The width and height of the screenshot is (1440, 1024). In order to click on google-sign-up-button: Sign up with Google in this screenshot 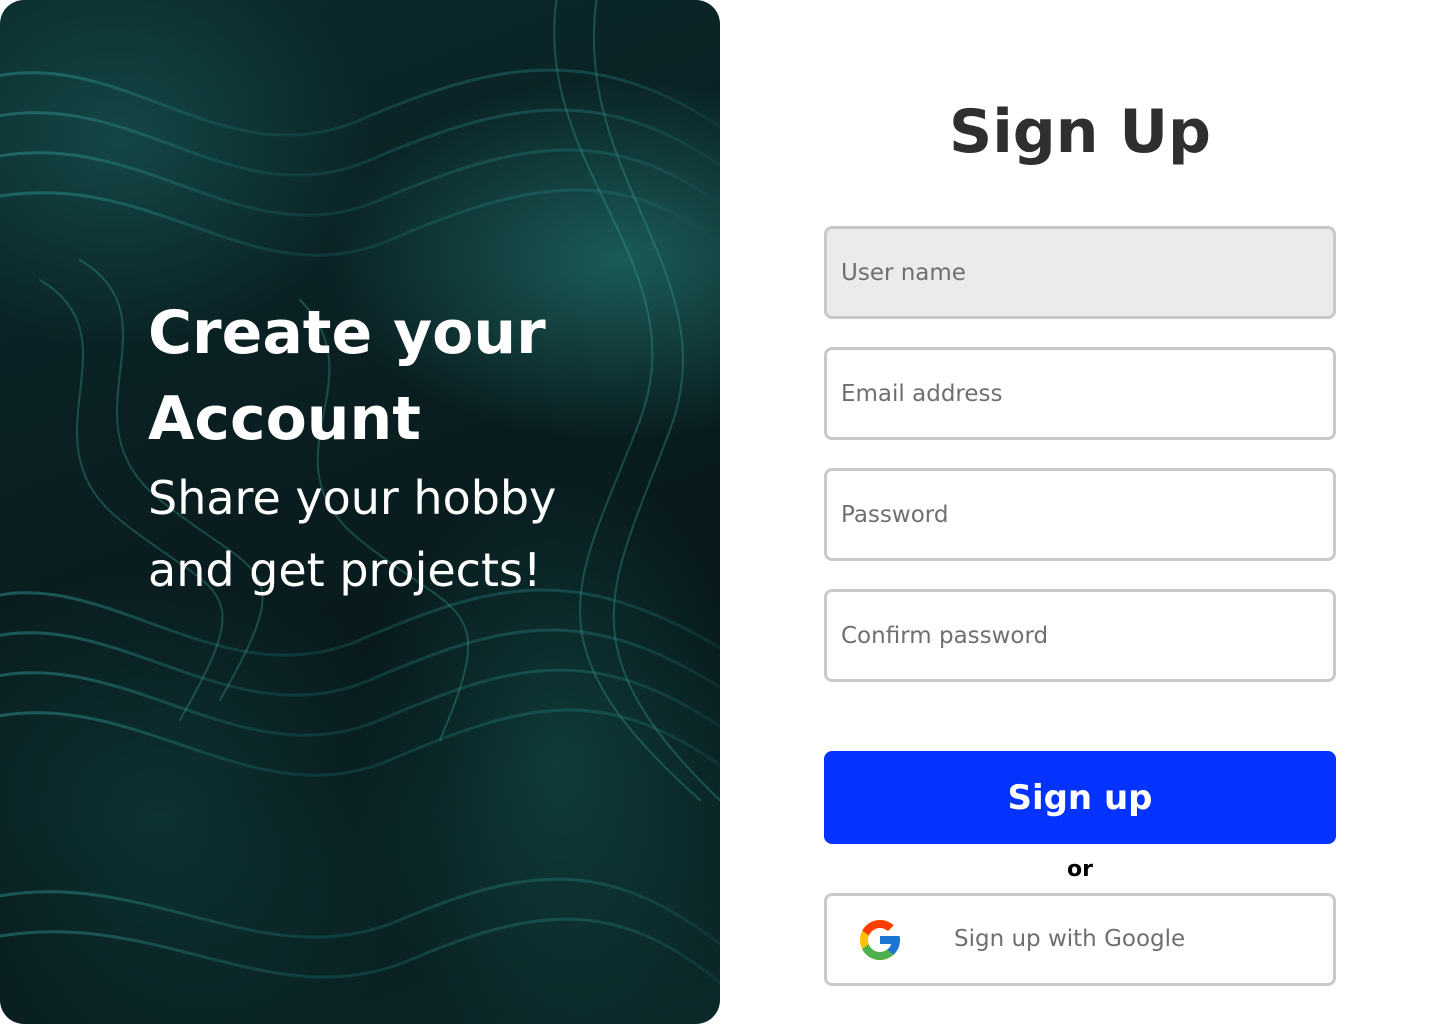, I will do `click(1080, 939)`.